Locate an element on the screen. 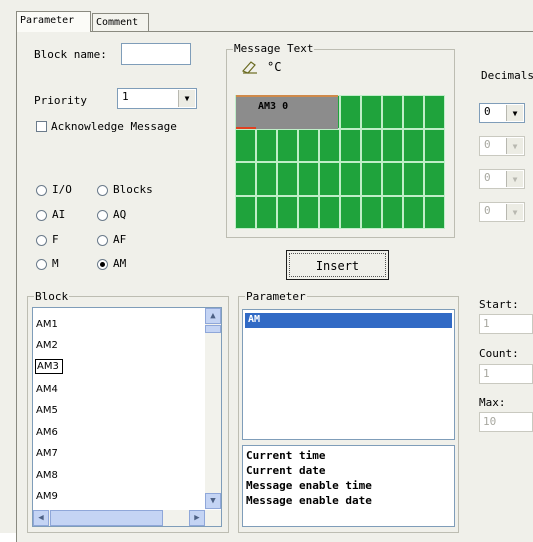  insert-button-label: Insert is located at coordinates (337, 265).